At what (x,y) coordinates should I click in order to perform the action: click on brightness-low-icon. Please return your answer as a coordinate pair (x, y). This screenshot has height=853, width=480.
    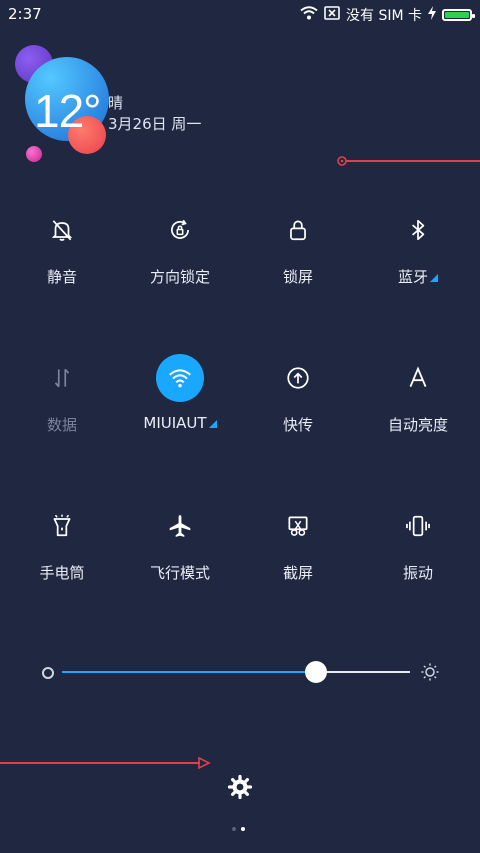
    Looking at the image, I should click on (48, 673).